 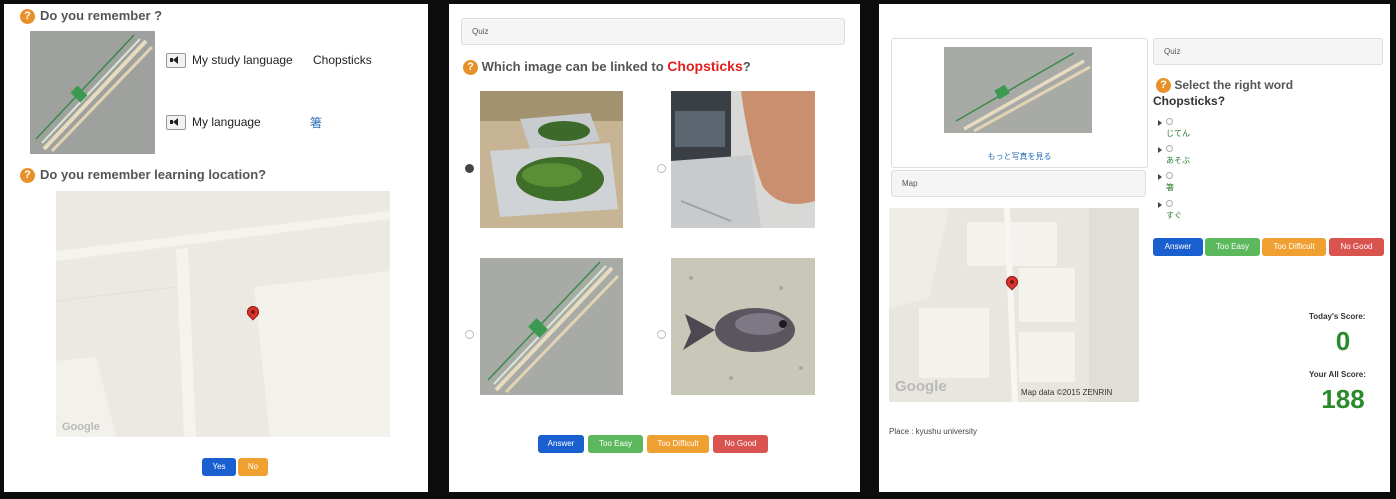 I want to click on photo-card: もっと写真を見る, so click(x=1019, y=103).